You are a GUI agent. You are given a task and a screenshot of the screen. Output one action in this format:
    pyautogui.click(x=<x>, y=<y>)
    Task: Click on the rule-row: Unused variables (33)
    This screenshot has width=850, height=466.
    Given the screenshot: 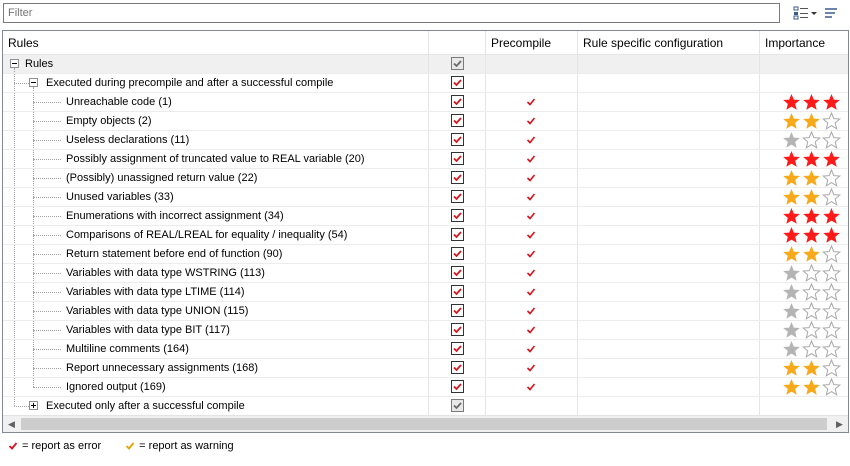 What is the action you would take?
    pyautogui.click(x=425, y=197)
    